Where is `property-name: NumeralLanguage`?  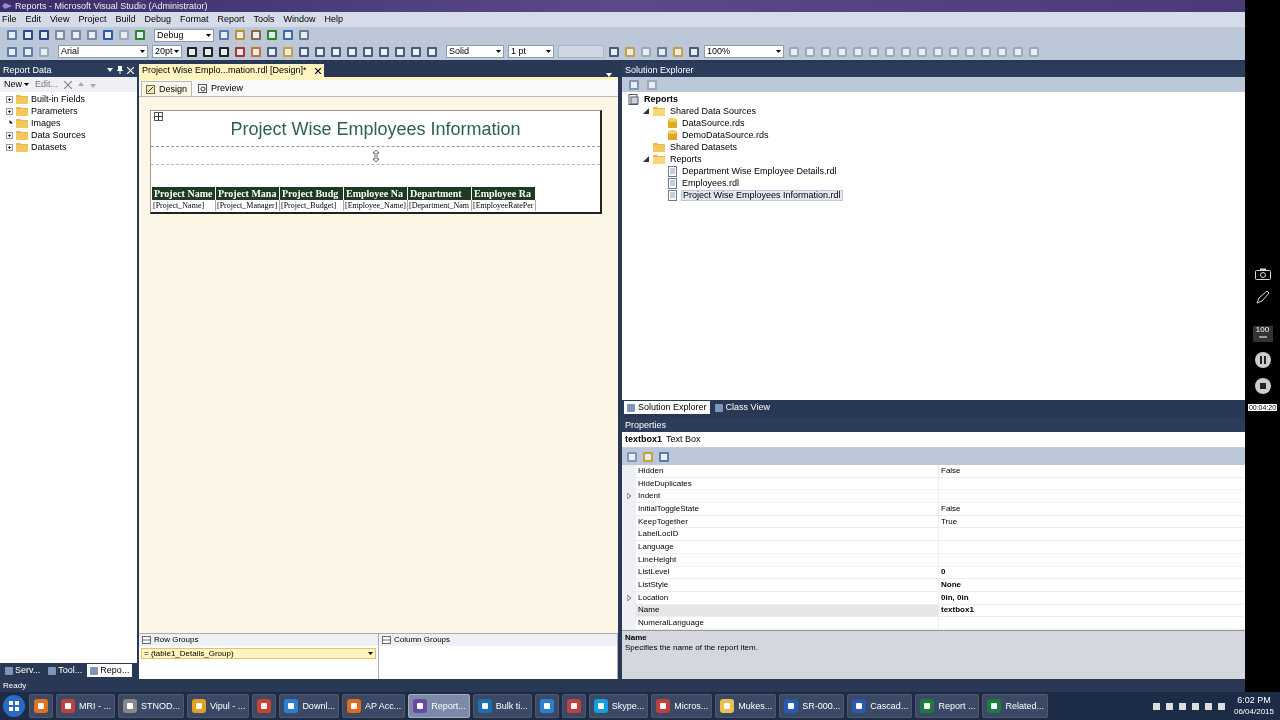 property-name: NumeralLanguage is located at coordinates (787, 623).